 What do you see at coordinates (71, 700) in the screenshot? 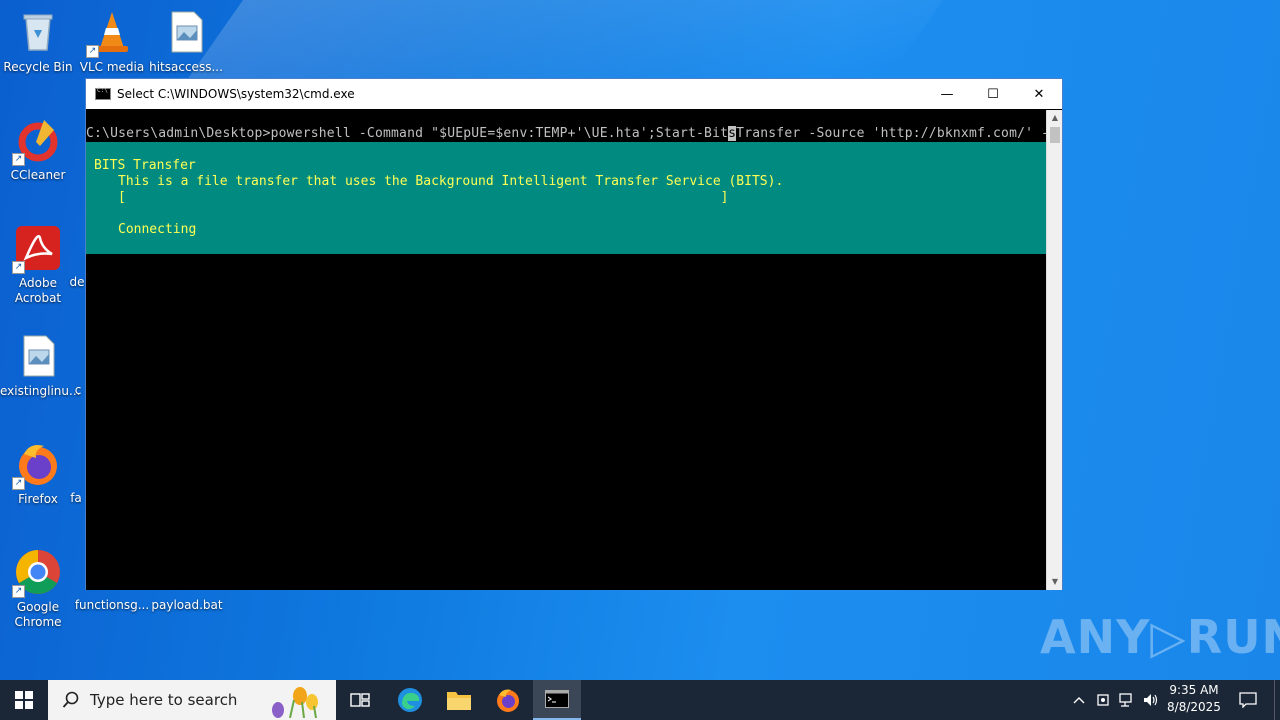
I see `search-icon` at bounding box center [71, 700].